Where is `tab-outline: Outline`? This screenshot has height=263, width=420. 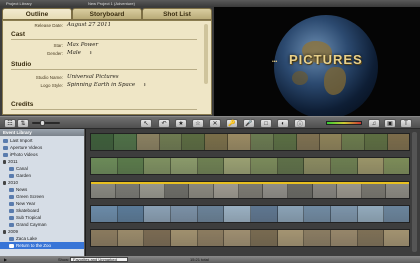
tab-outline: Outline is located at coordinates (37, 14).